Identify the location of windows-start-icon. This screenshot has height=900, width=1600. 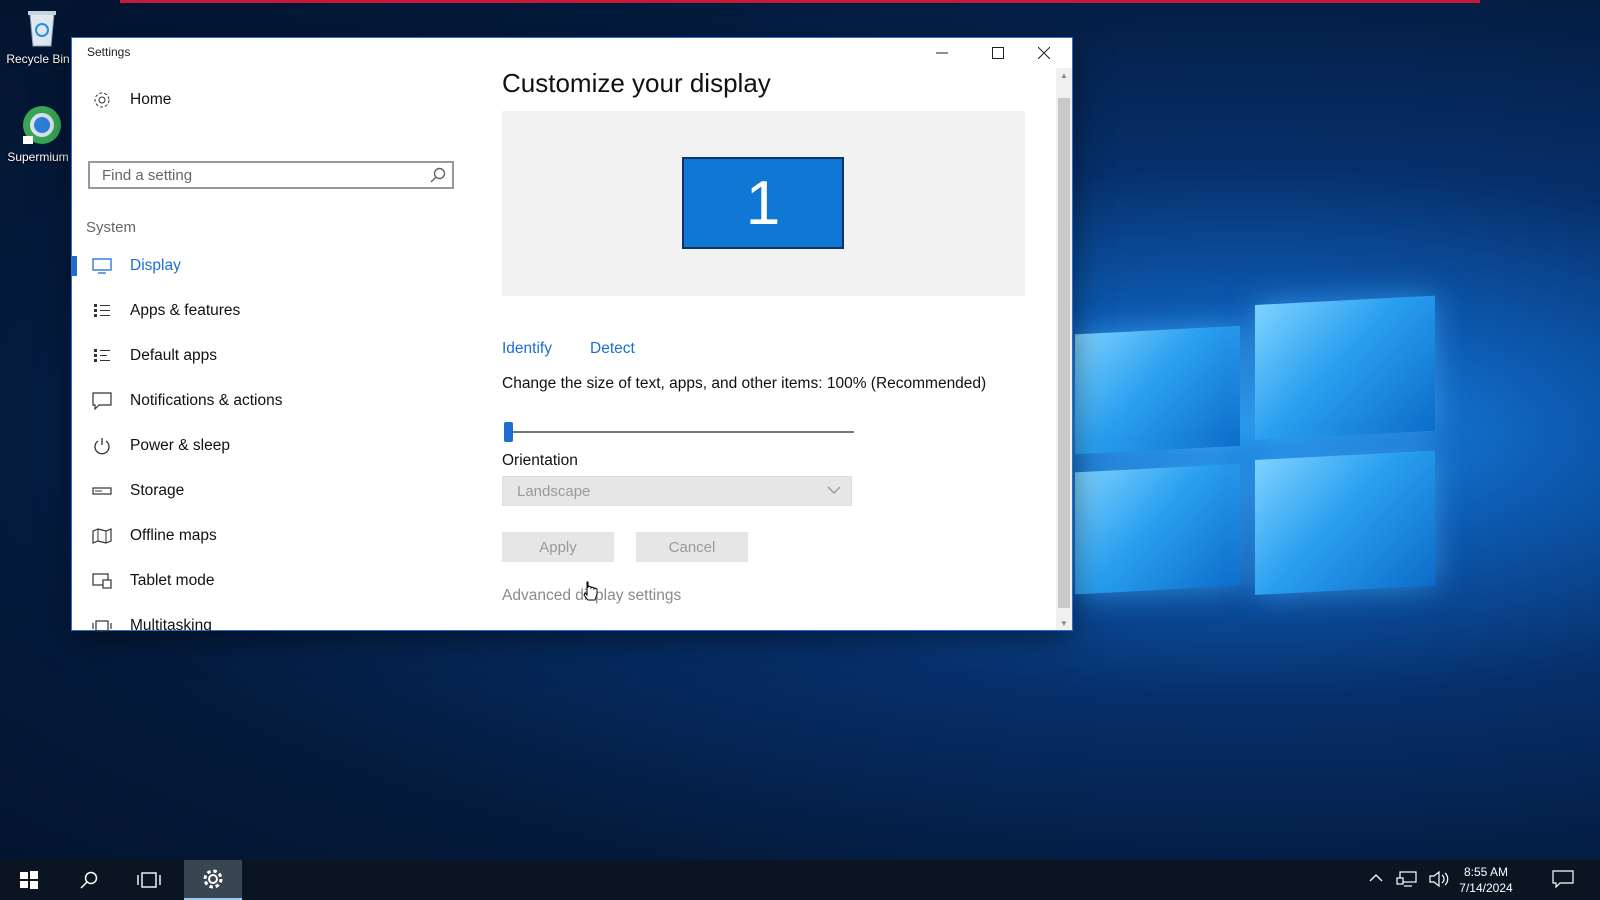
(29, 880).